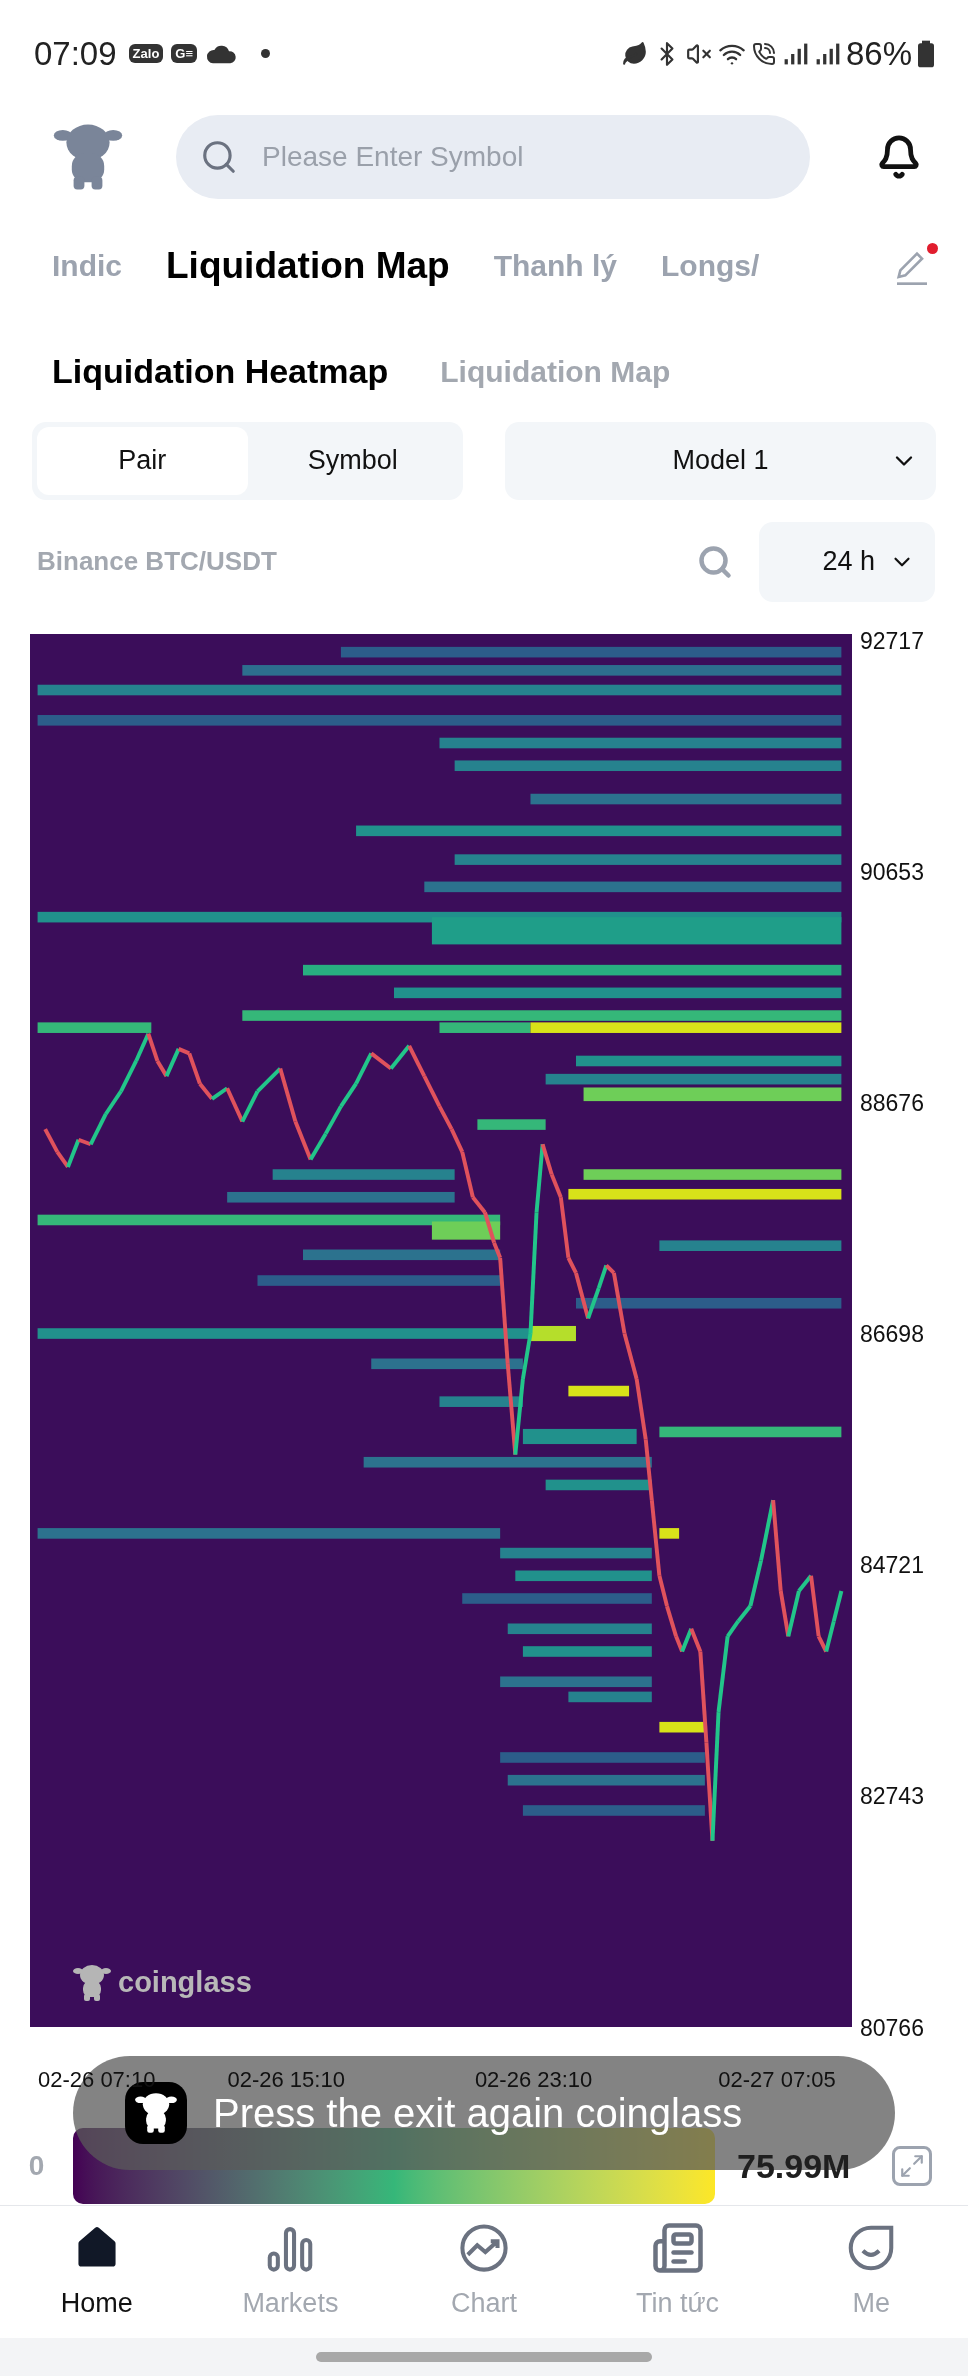 This screenshot has width=968, height=2376. Describe the element at coordinates (878, 53) in the screenshot. I see `battery-level: 86%` at that location.